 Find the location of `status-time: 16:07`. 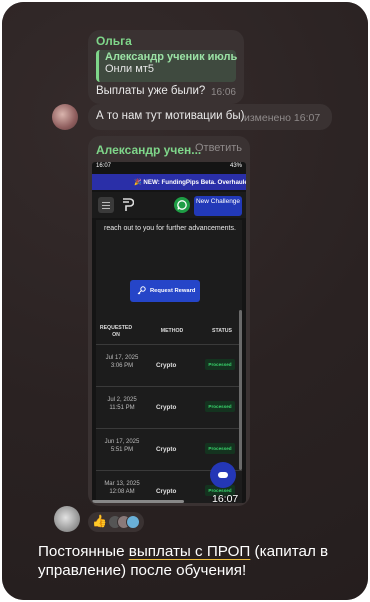

status-time: 16:07 is located at coordinates (104, 166).